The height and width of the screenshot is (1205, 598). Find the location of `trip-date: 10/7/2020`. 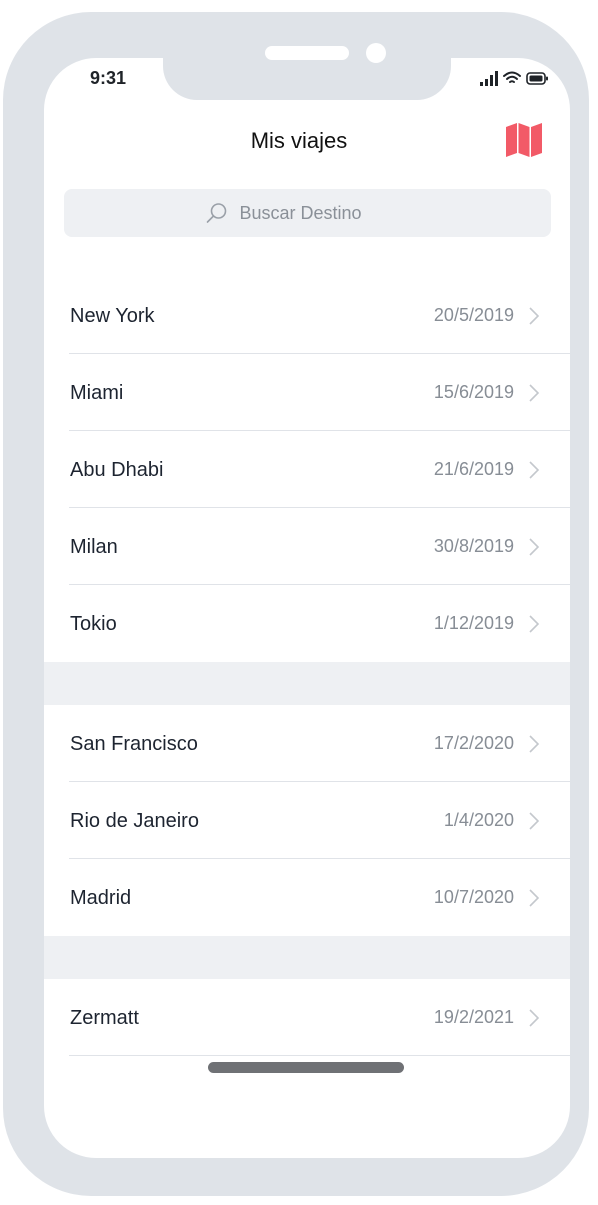

trip-date: 10/7/2020 is located at coordinates (473, 897).